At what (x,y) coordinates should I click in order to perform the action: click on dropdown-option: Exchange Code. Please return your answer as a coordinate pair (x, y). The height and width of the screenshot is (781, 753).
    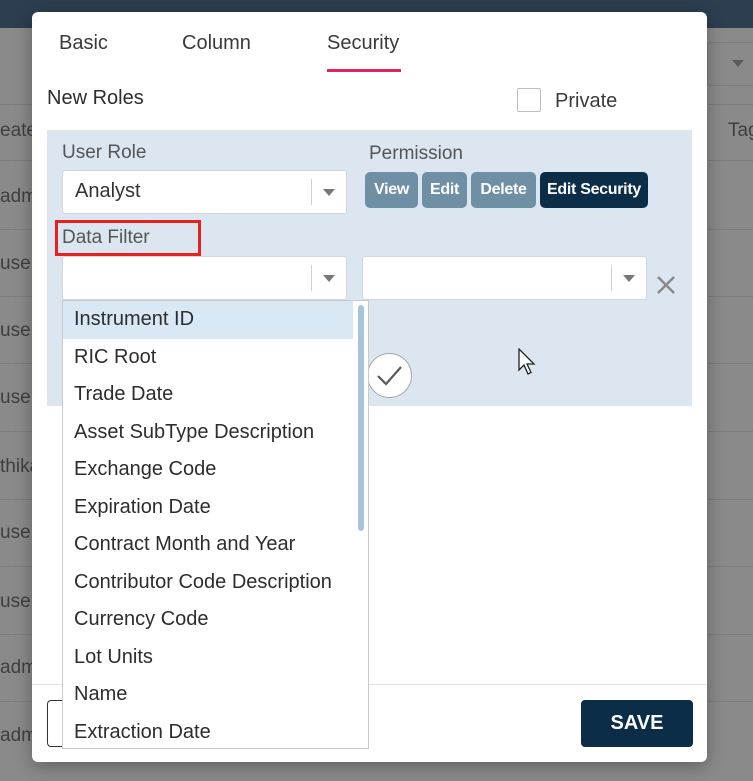
    Looking at the image, I should click on (208, 470).